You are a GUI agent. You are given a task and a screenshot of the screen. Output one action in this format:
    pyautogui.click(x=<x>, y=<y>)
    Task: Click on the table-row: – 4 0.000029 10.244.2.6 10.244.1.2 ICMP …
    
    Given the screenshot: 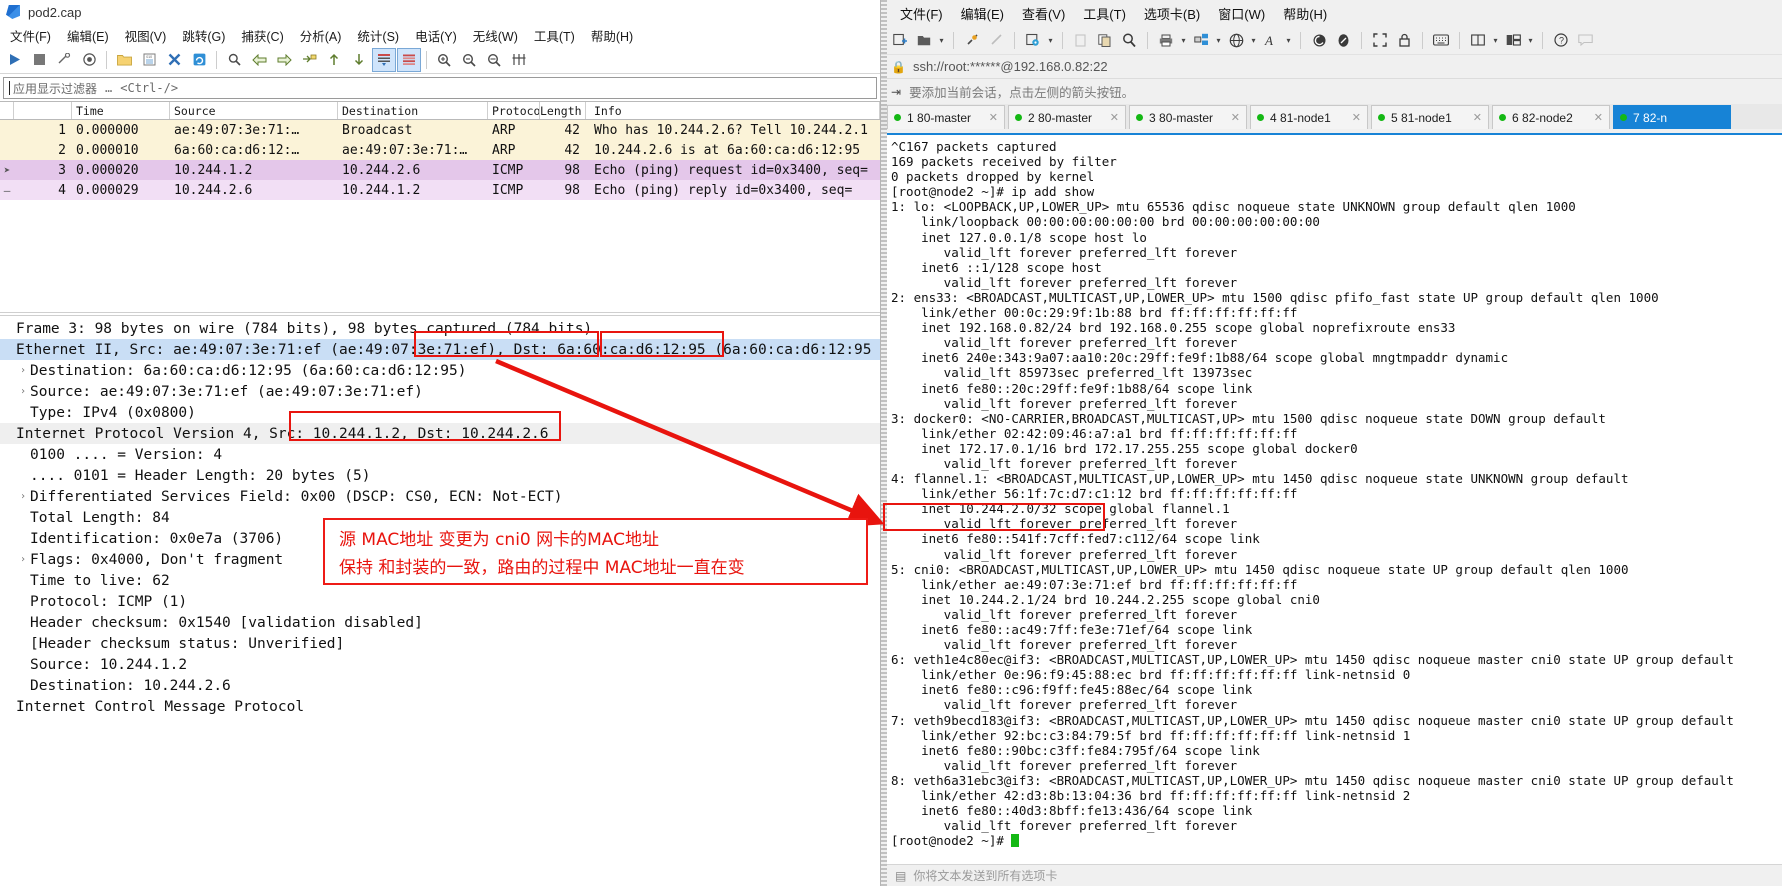 What is the action you would take?
    pyautogui.click(x=440, y=190)
    